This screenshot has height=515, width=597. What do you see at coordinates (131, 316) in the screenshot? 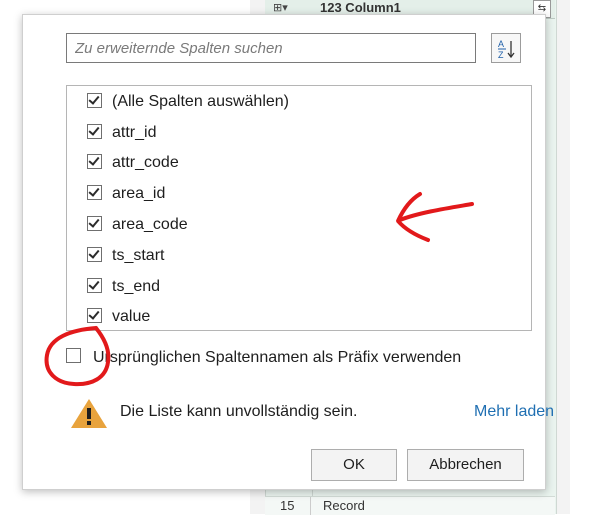
I see `column-option-label: value` at bounding box center [131, 316].